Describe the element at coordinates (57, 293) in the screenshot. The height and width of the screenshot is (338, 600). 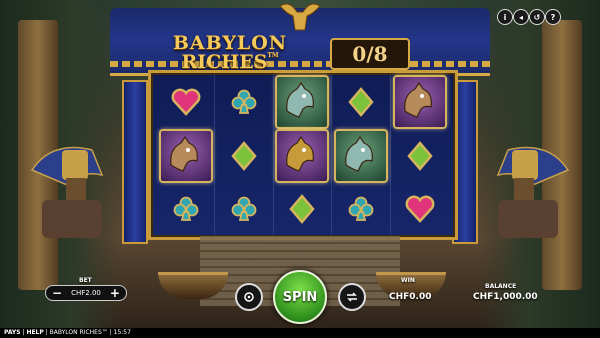
I see `bet-decrease-button: −` at that location.